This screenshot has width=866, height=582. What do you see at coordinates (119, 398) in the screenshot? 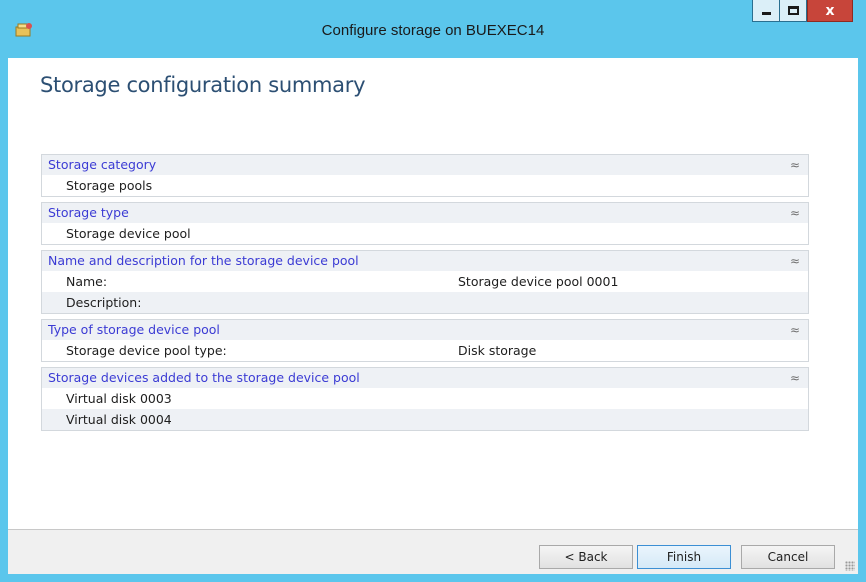
I see `row-label: Virtual disk 0003` at bounding box center [119, 398].